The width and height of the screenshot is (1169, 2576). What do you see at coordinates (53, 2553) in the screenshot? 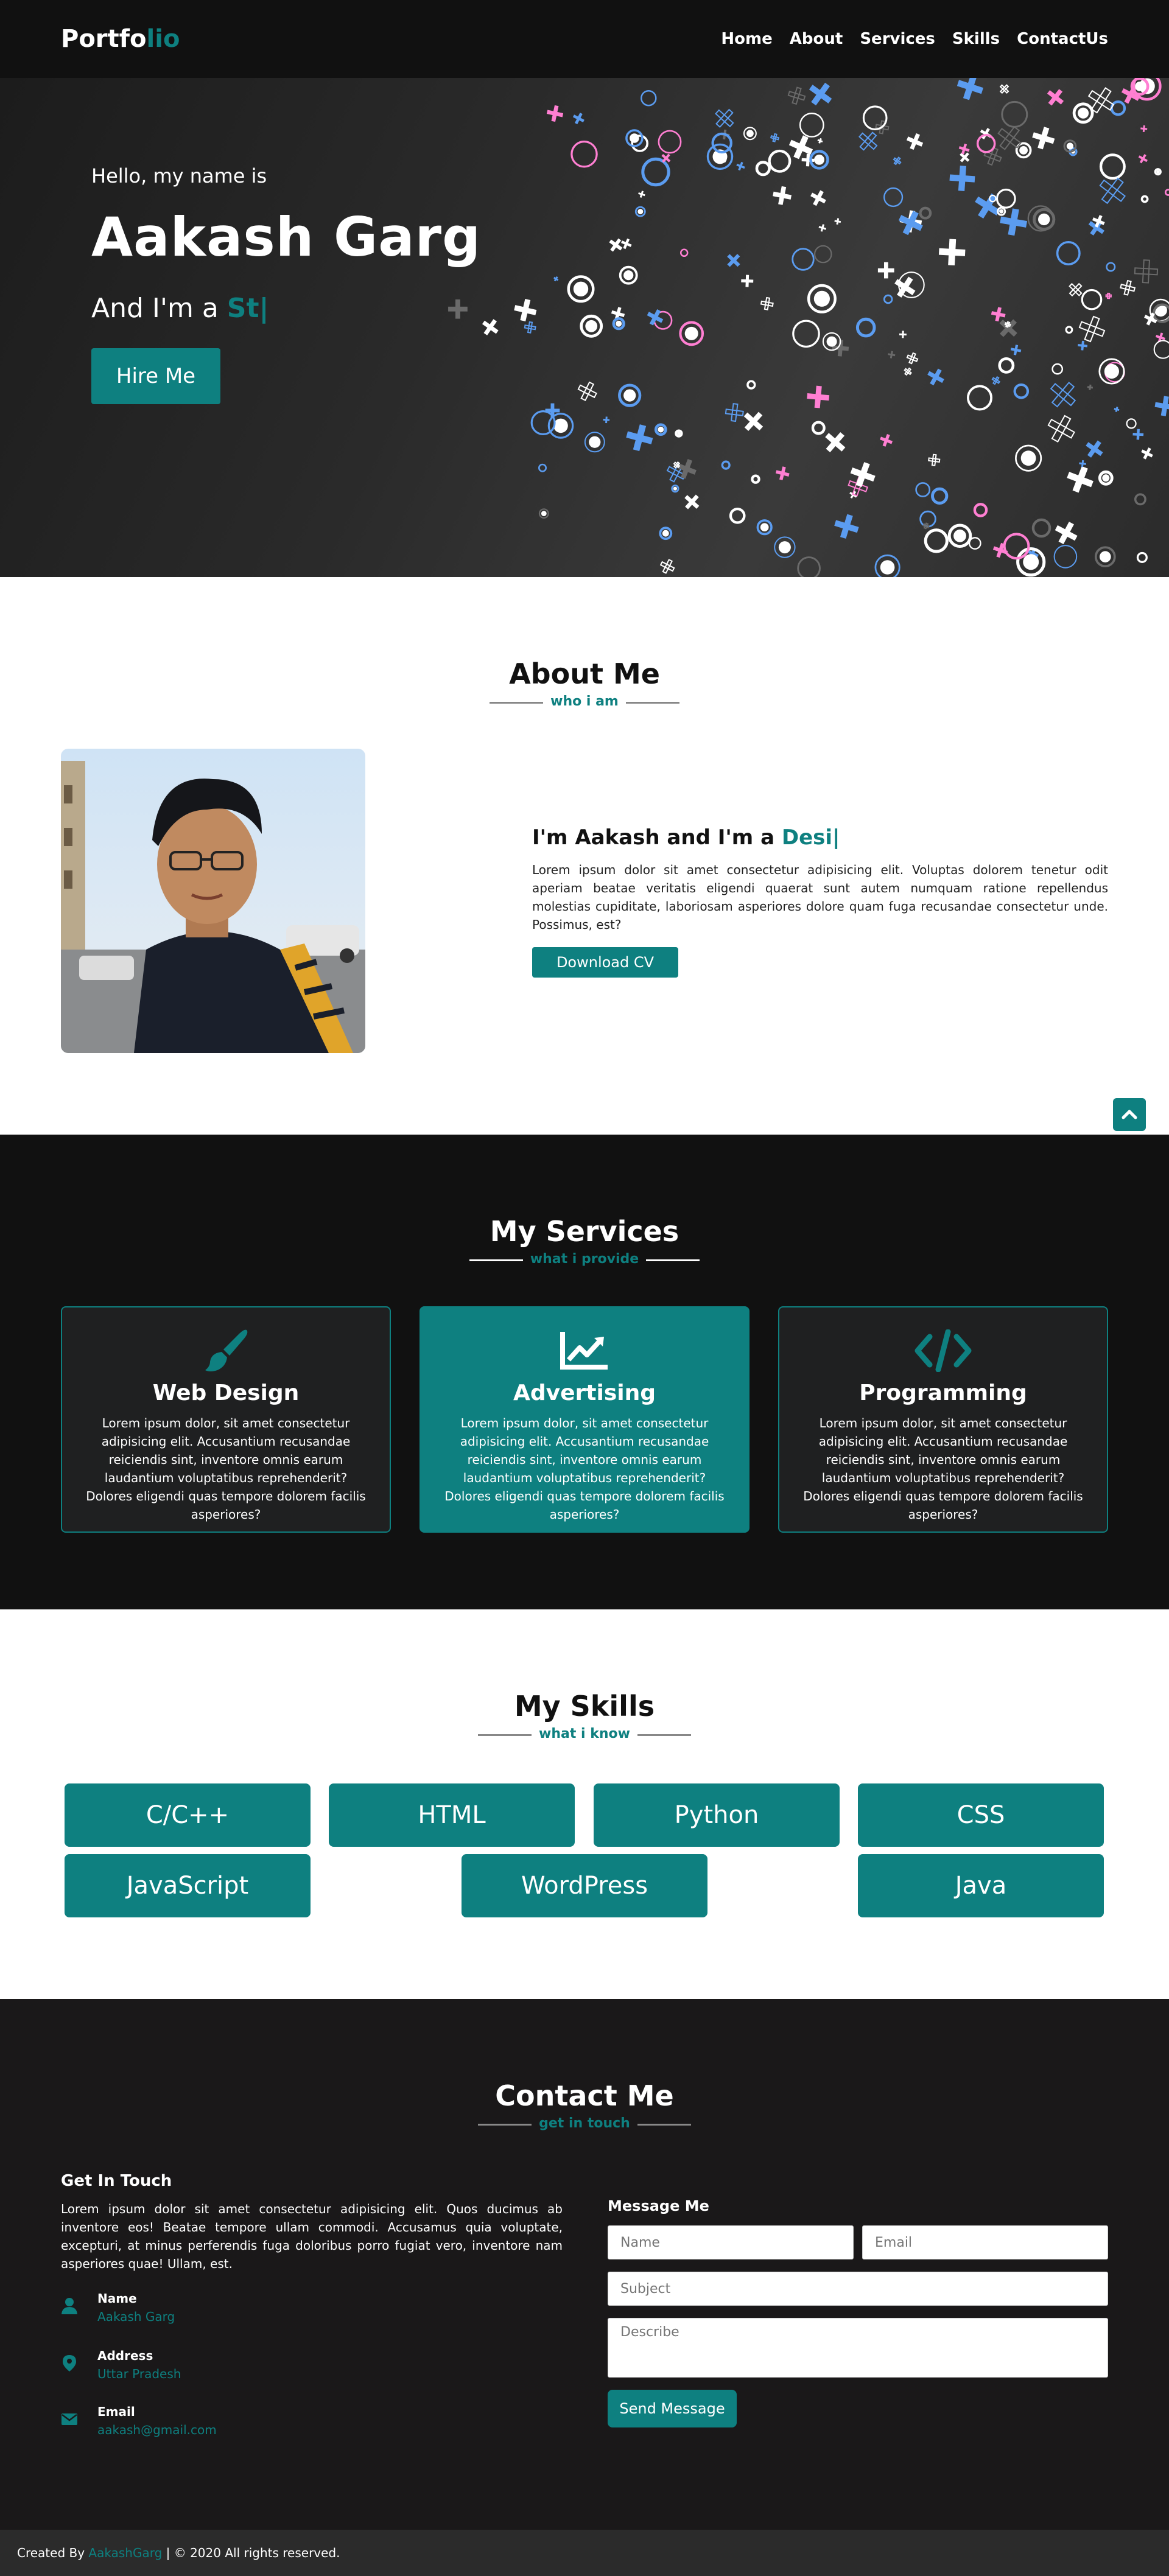
I see `footer-prefix: Created By` at bounding box center [53, 2553].